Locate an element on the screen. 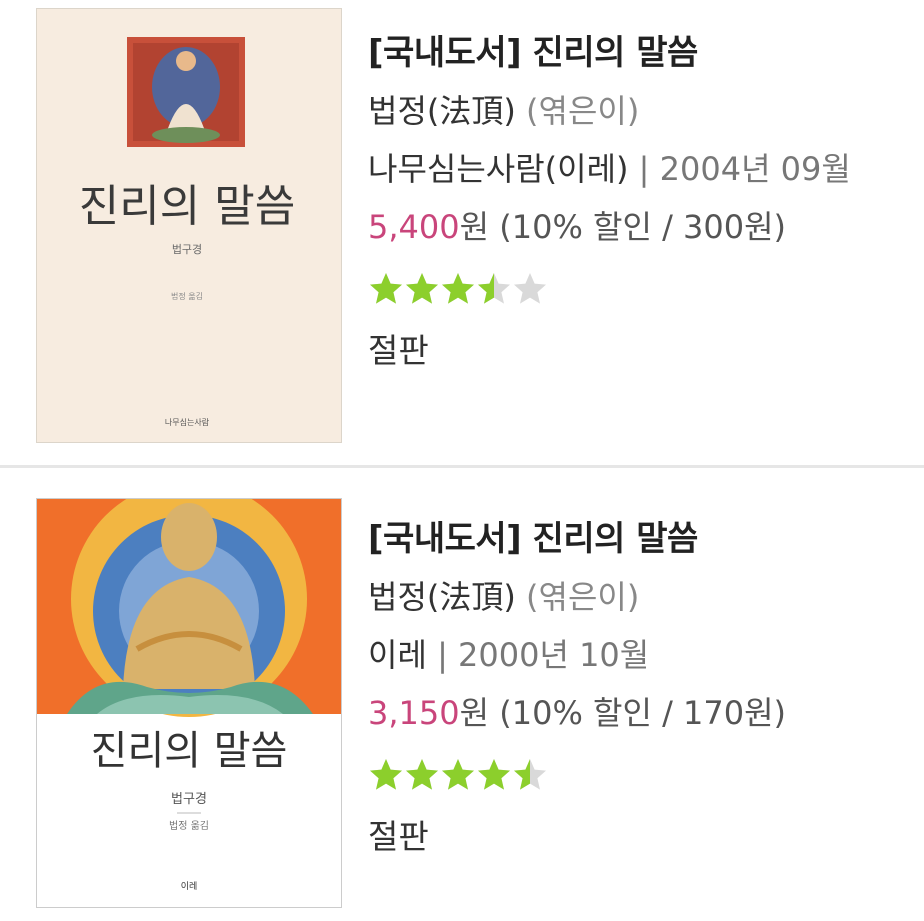 Image resolution: width=924 pixels, height=921 pixels. publisher-name: 이레 is located at coordinates (397, 655).